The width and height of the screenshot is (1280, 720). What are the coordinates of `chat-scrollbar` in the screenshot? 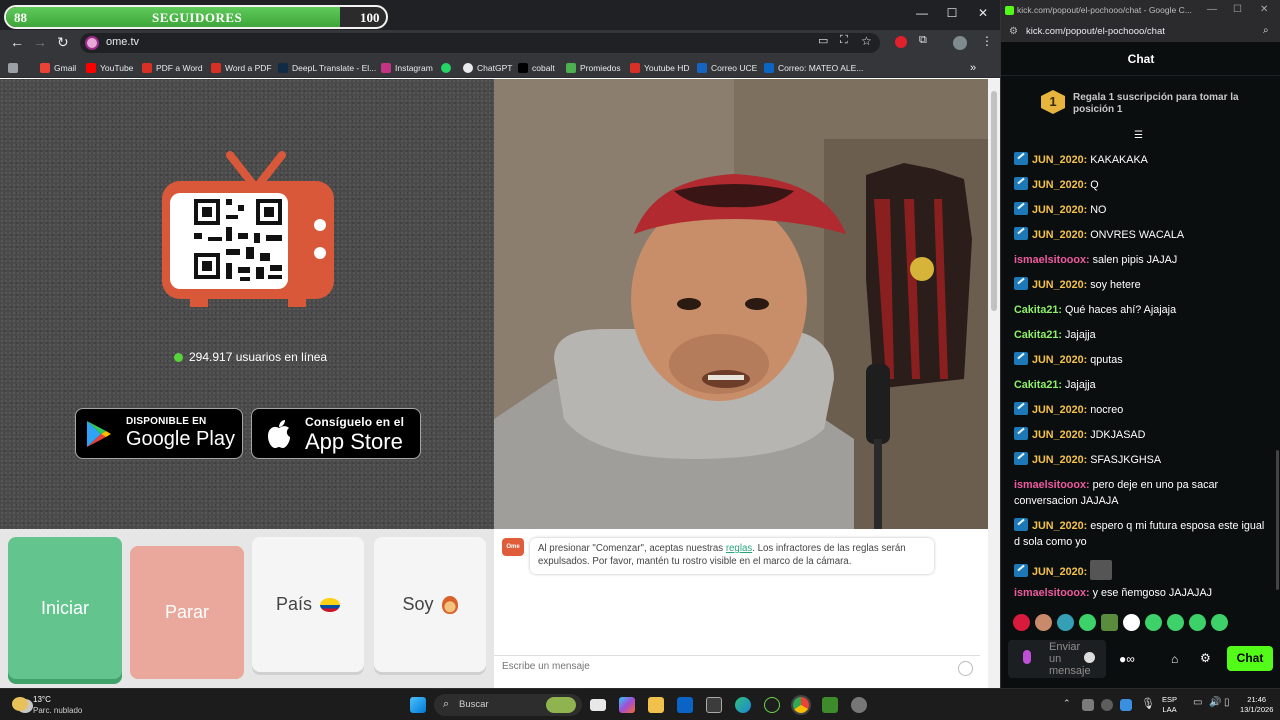 It's located at (1277, 520).